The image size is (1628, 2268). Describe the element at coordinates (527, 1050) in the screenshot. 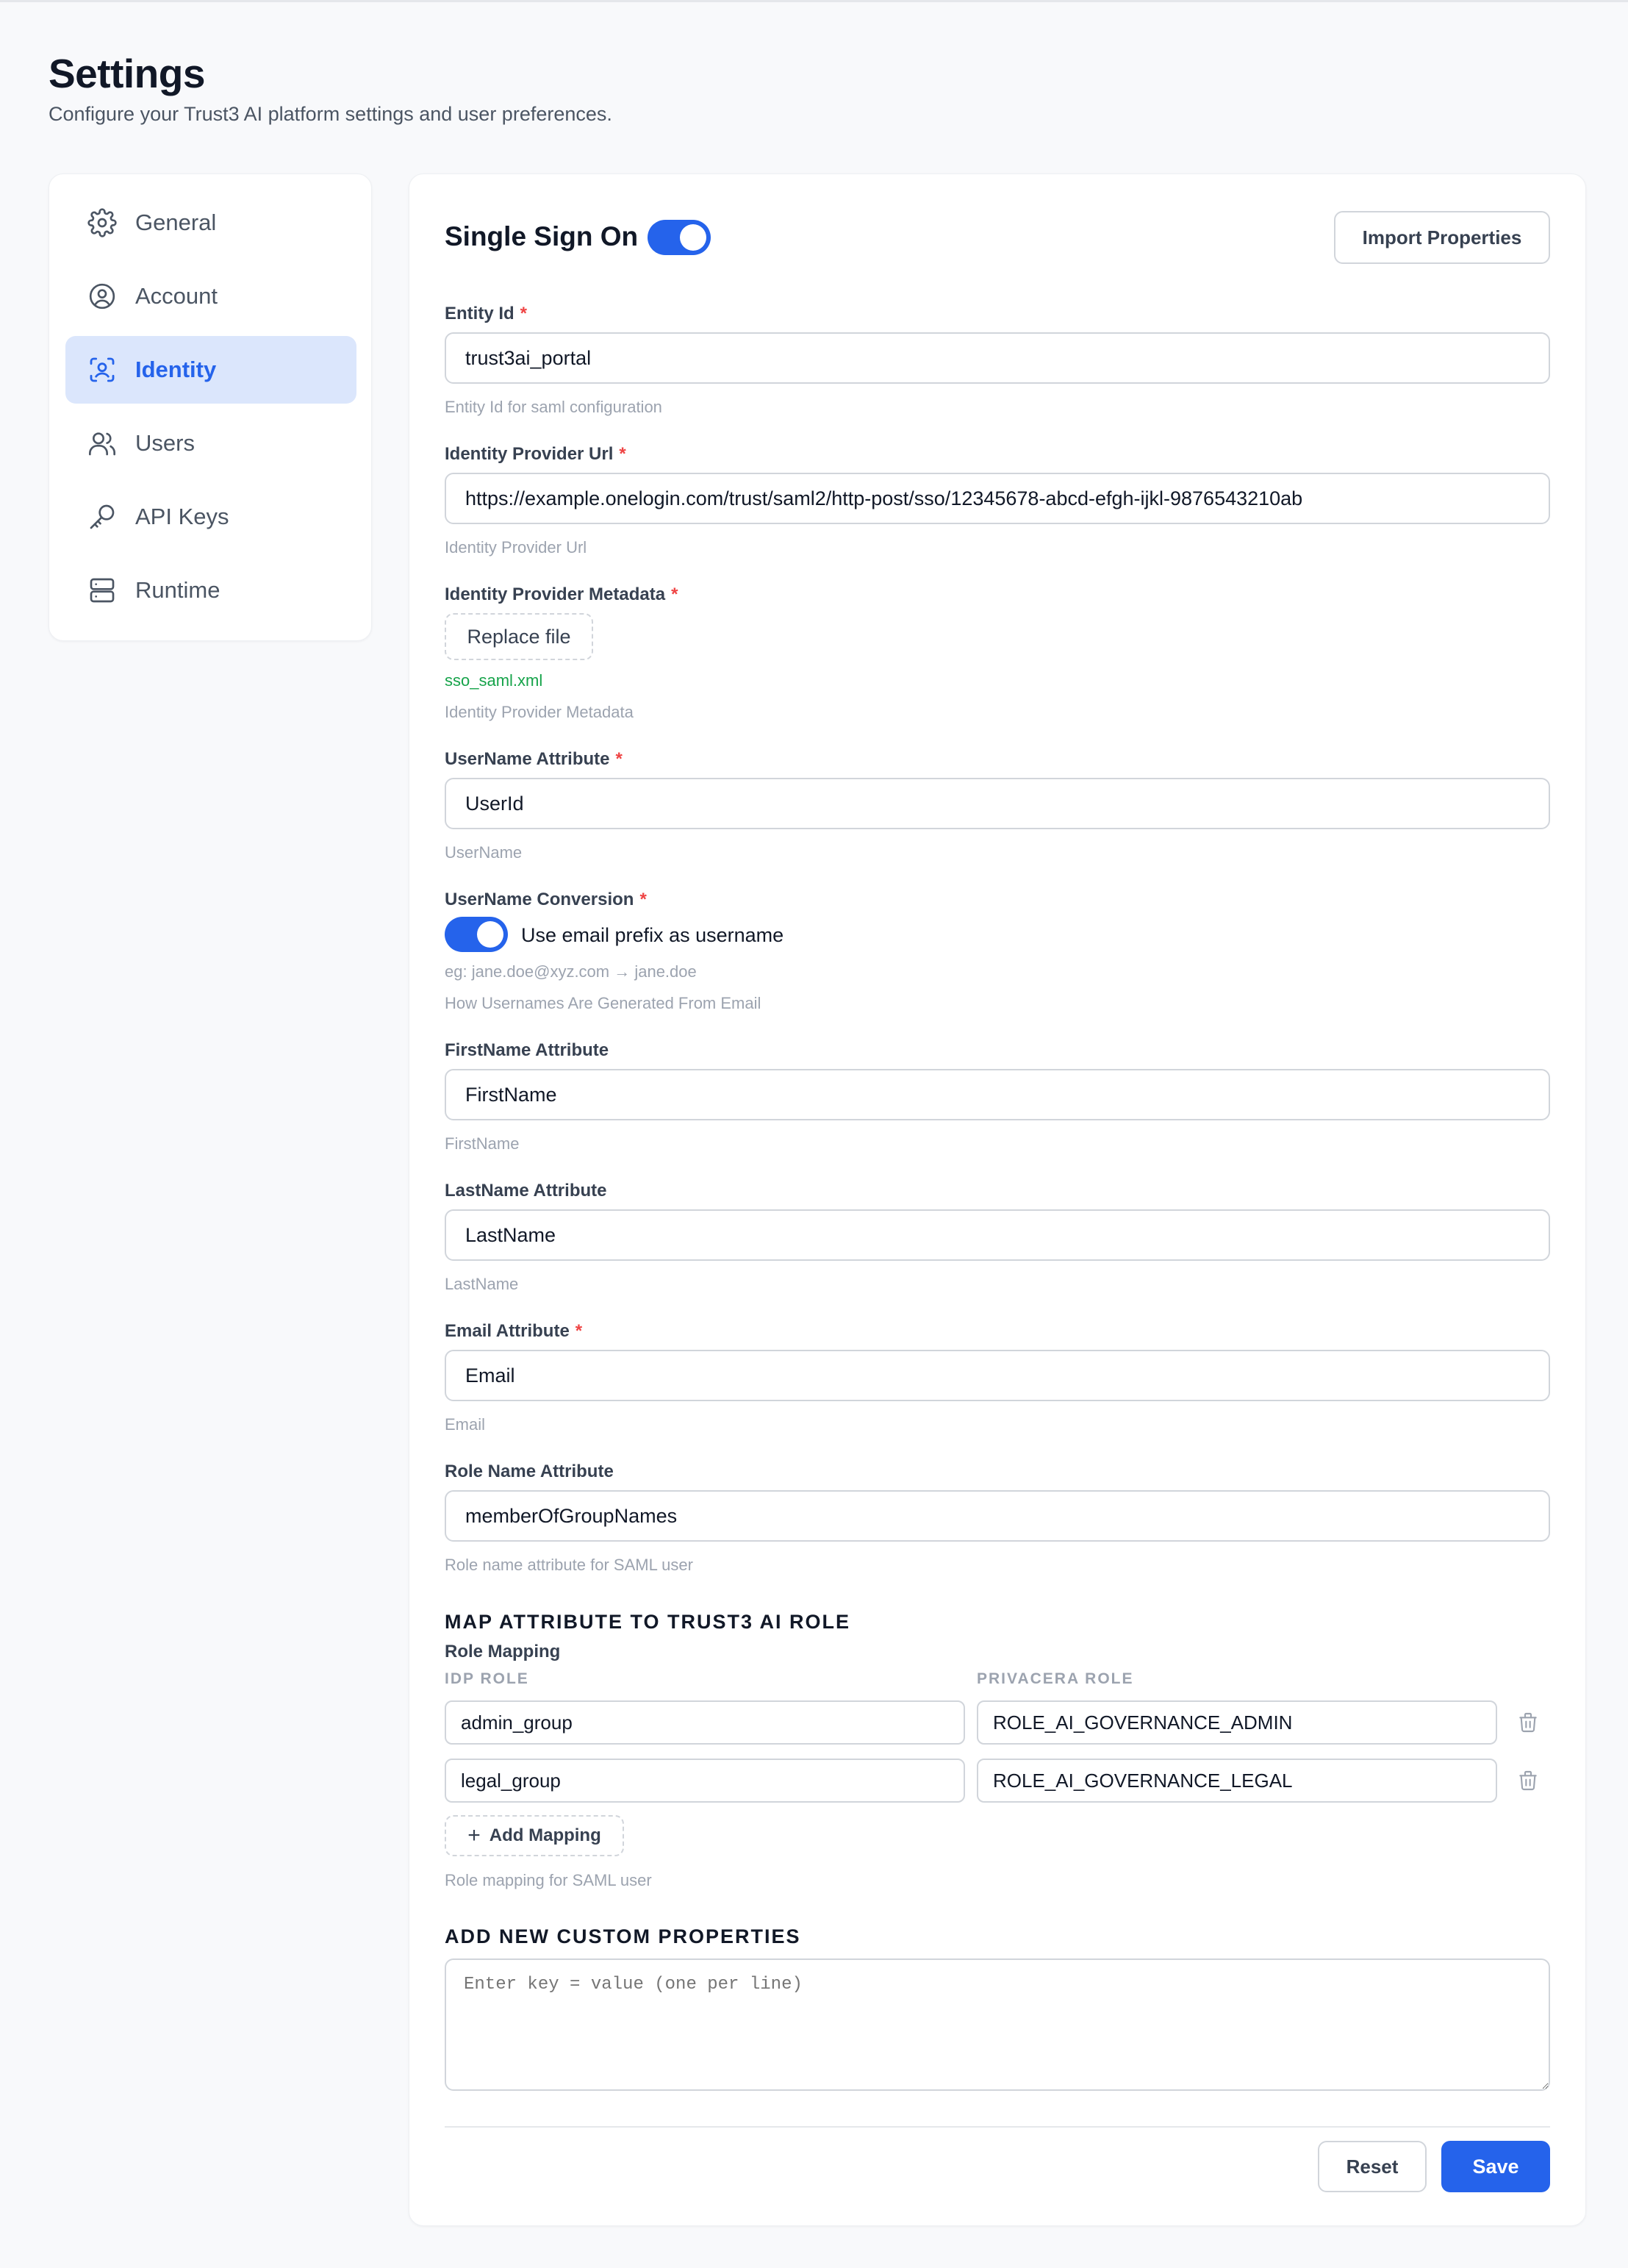

I see `firstname-attribute-label: FirstName Attribute` at that location.